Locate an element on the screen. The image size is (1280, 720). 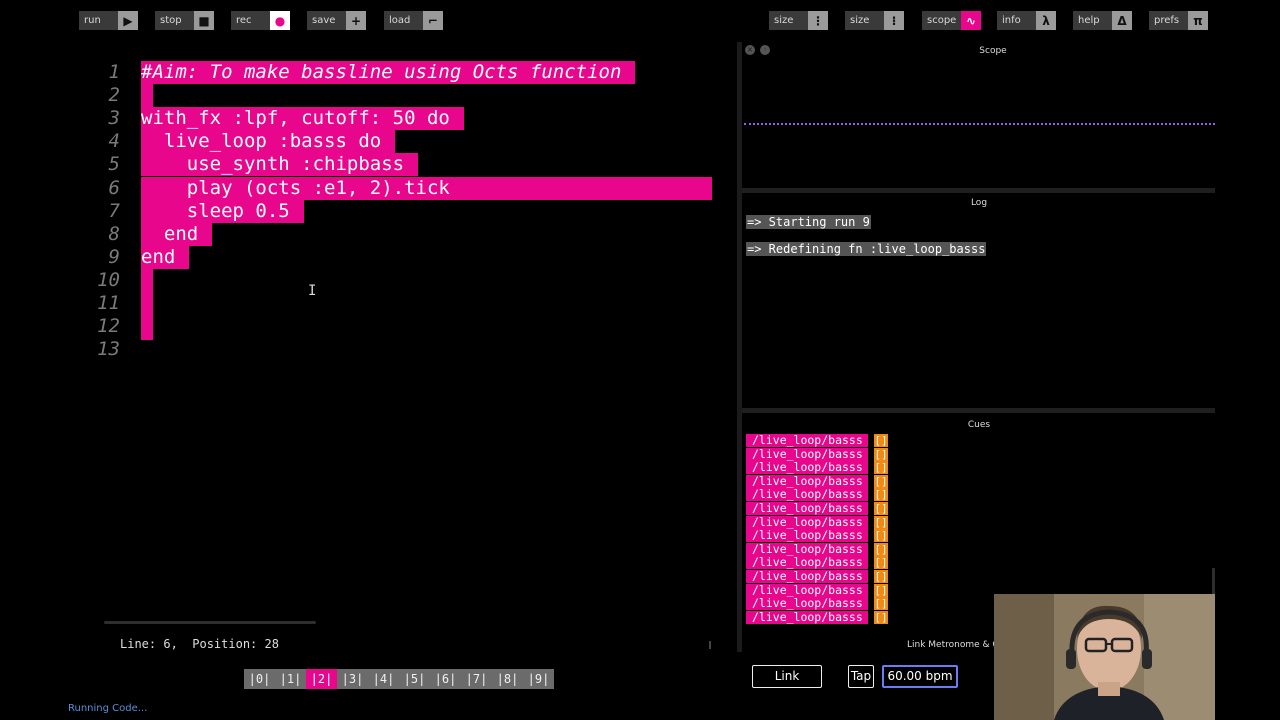
buffer-tab-2: |2| is located at coordinates (321, 679).